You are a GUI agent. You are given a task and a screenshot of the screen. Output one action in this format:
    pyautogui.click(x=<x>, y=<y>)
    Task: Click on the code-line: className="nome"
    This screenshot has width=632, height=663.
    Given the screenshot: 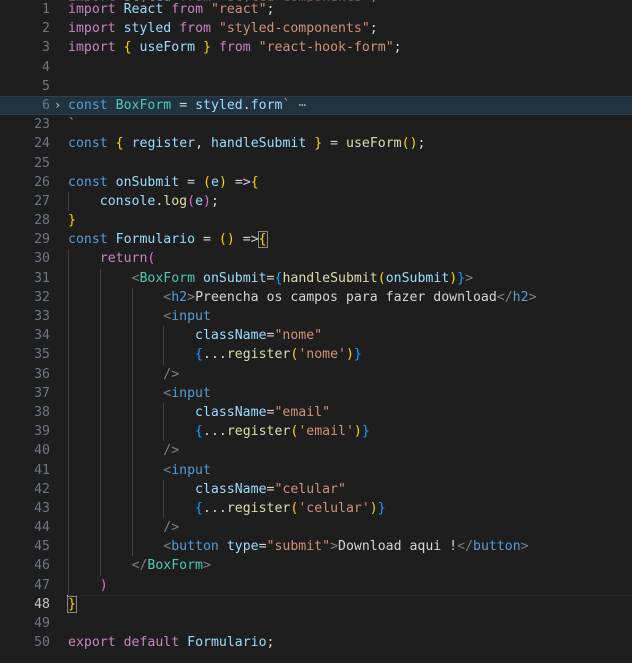 What is the action you would take?
    pyautogui.click(x=259, y=336)
    